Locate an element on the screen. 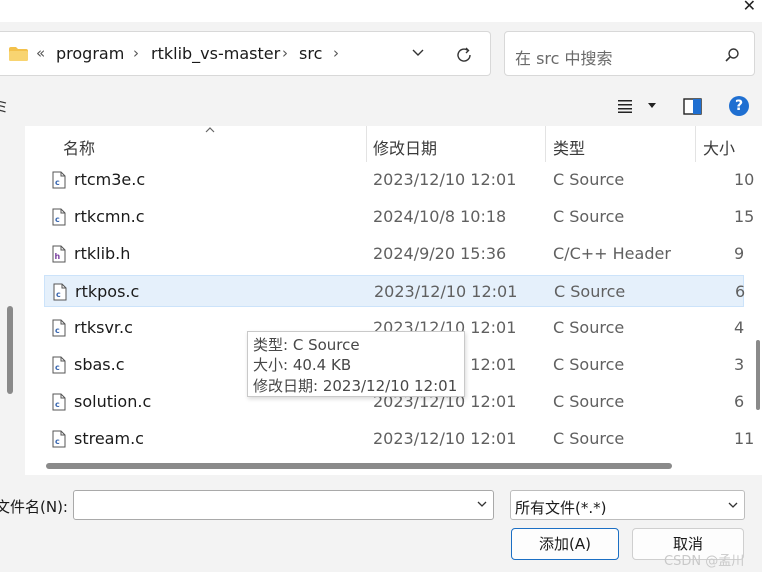 The height and width of the screenshot is (572, 762). help-icon: ? is located at coordinates (739, 106).